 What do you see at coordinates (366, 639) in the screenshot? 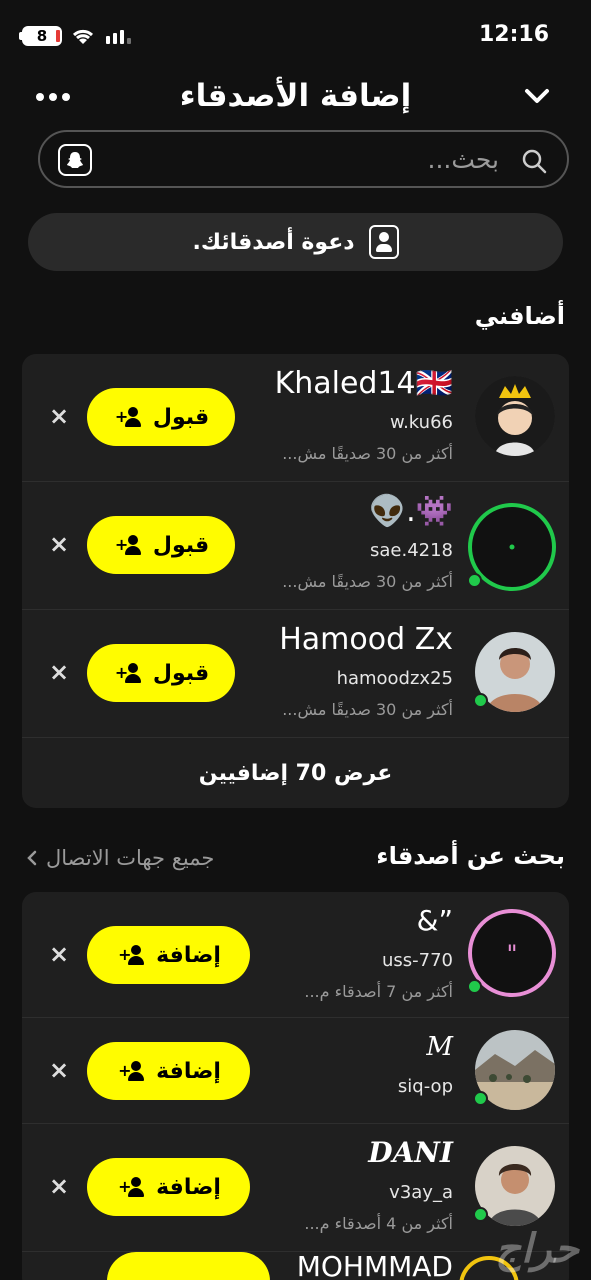
I see `friend-name: Hamood Zx` at bounding box center [366, 639].